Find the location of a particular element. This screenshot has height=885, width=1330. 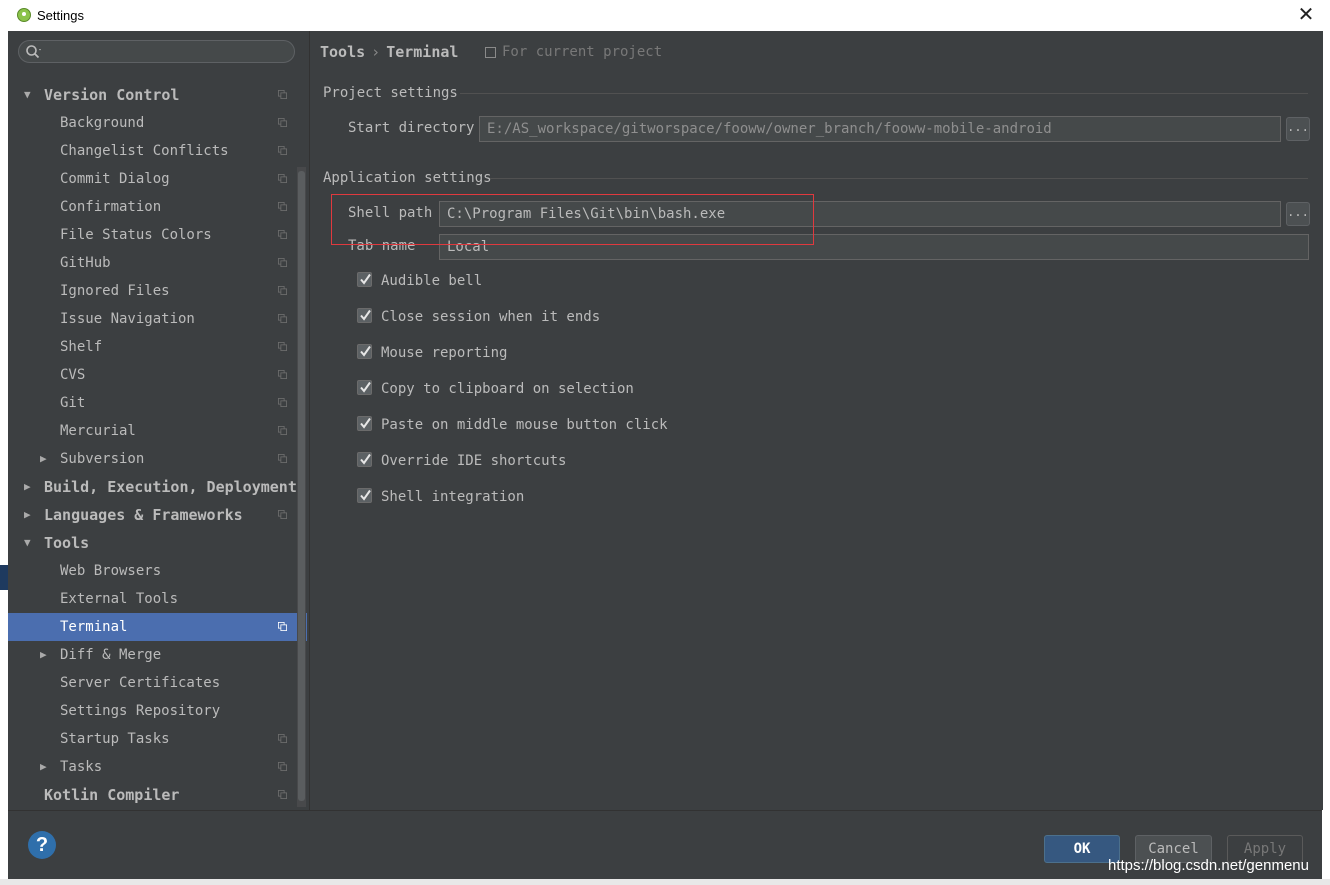

sidebar-item-kotlin-compiler: Kotlin Compiler is located at coordinates (157, 795).